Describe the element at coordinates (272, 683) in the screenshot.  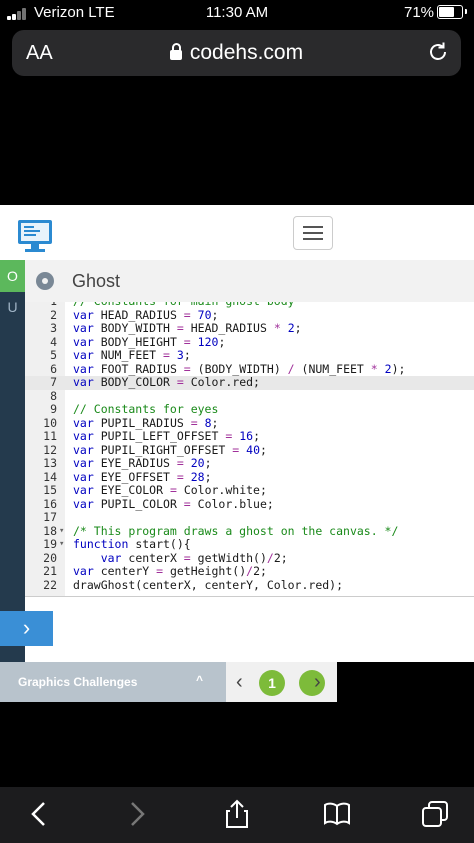
I see `page-1-button: 1` at that location.